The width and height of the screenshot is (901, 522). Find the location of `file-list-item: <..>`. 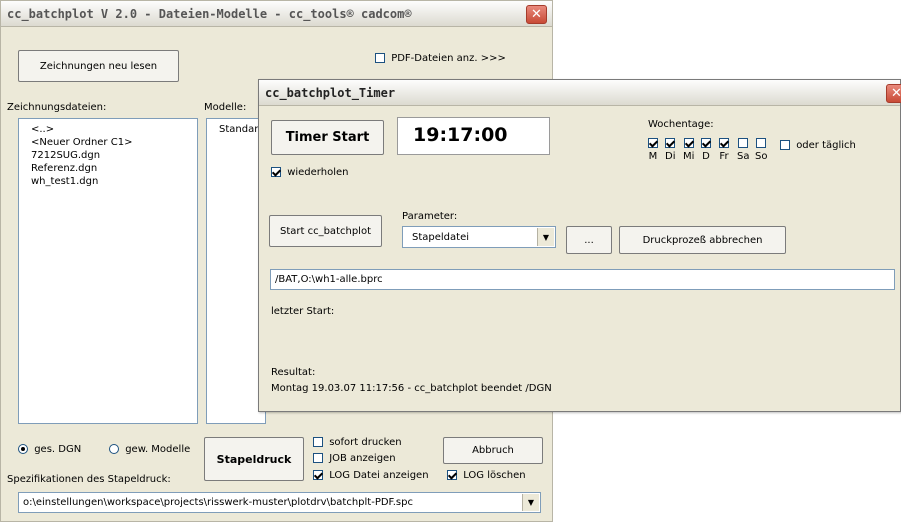

file-list-item: <..> is located at coordinates (114, 129).